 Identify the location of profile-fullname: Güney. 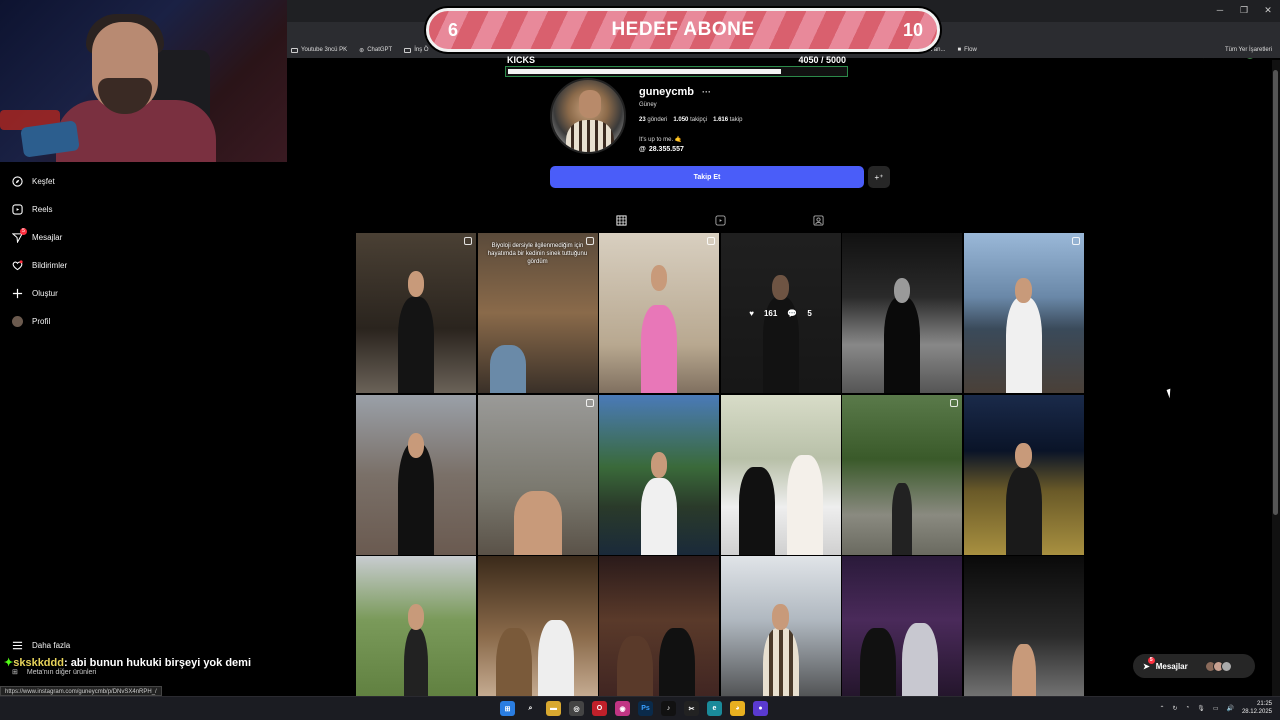
(648, 105).